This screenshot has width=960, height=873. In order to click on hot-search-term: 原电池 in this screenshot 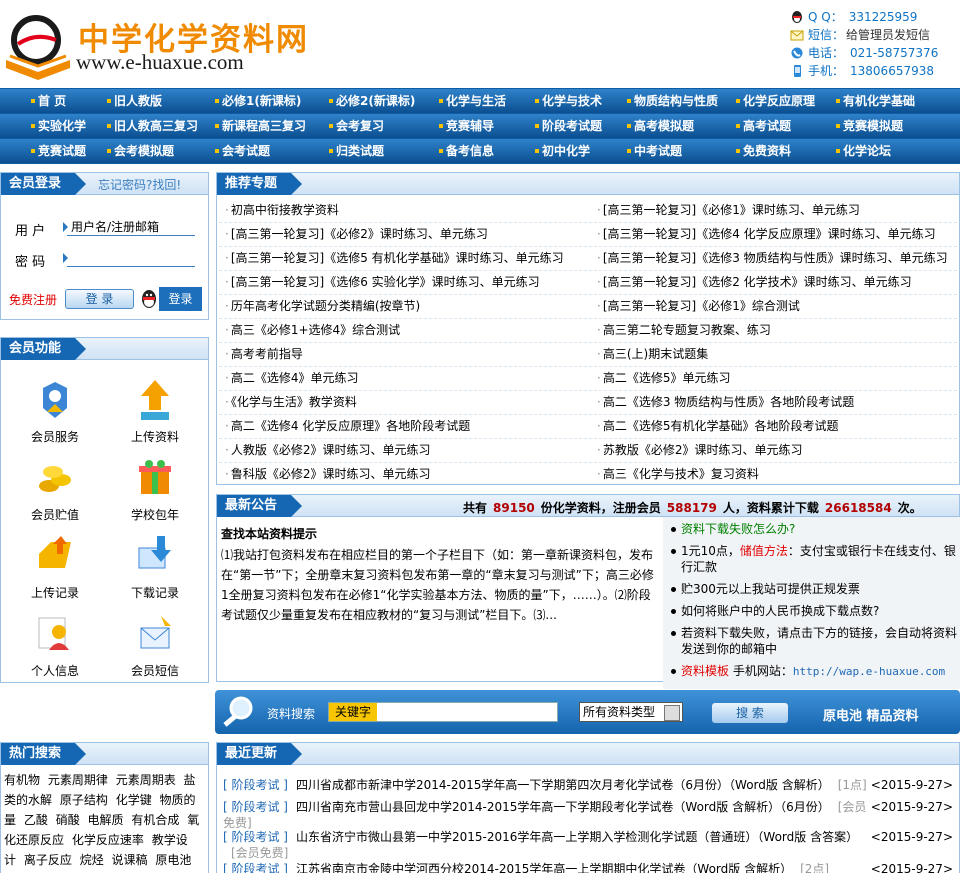, I will do `click(173, 860)`.